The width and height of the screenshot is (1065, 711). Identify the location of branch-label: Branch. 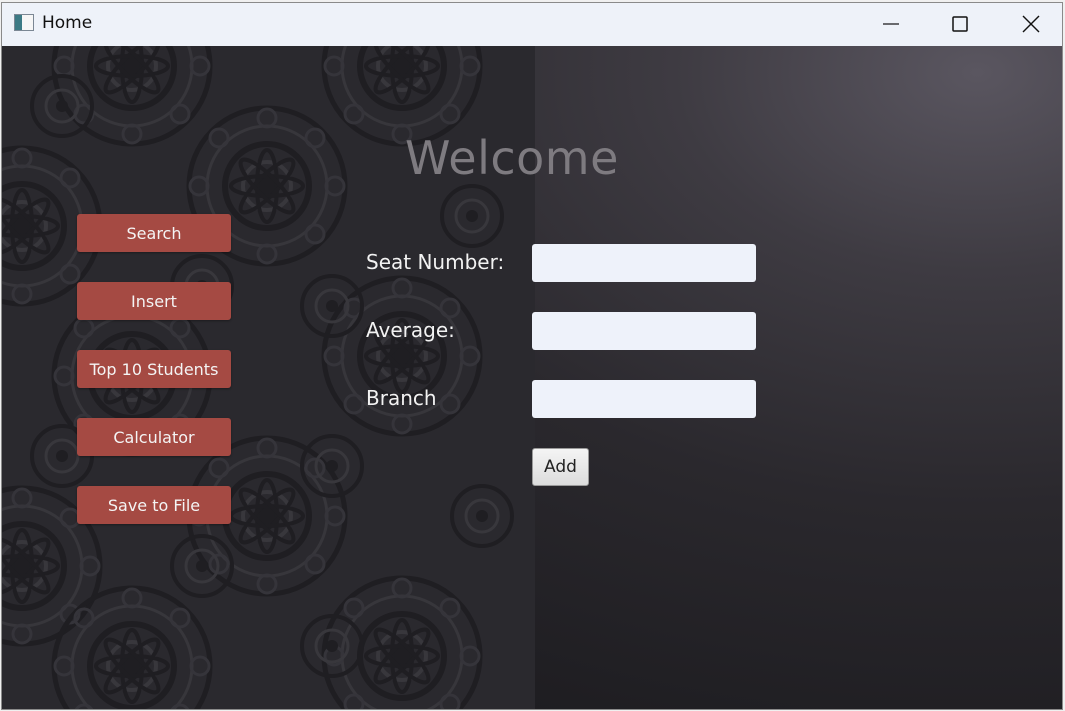
(401, 398).